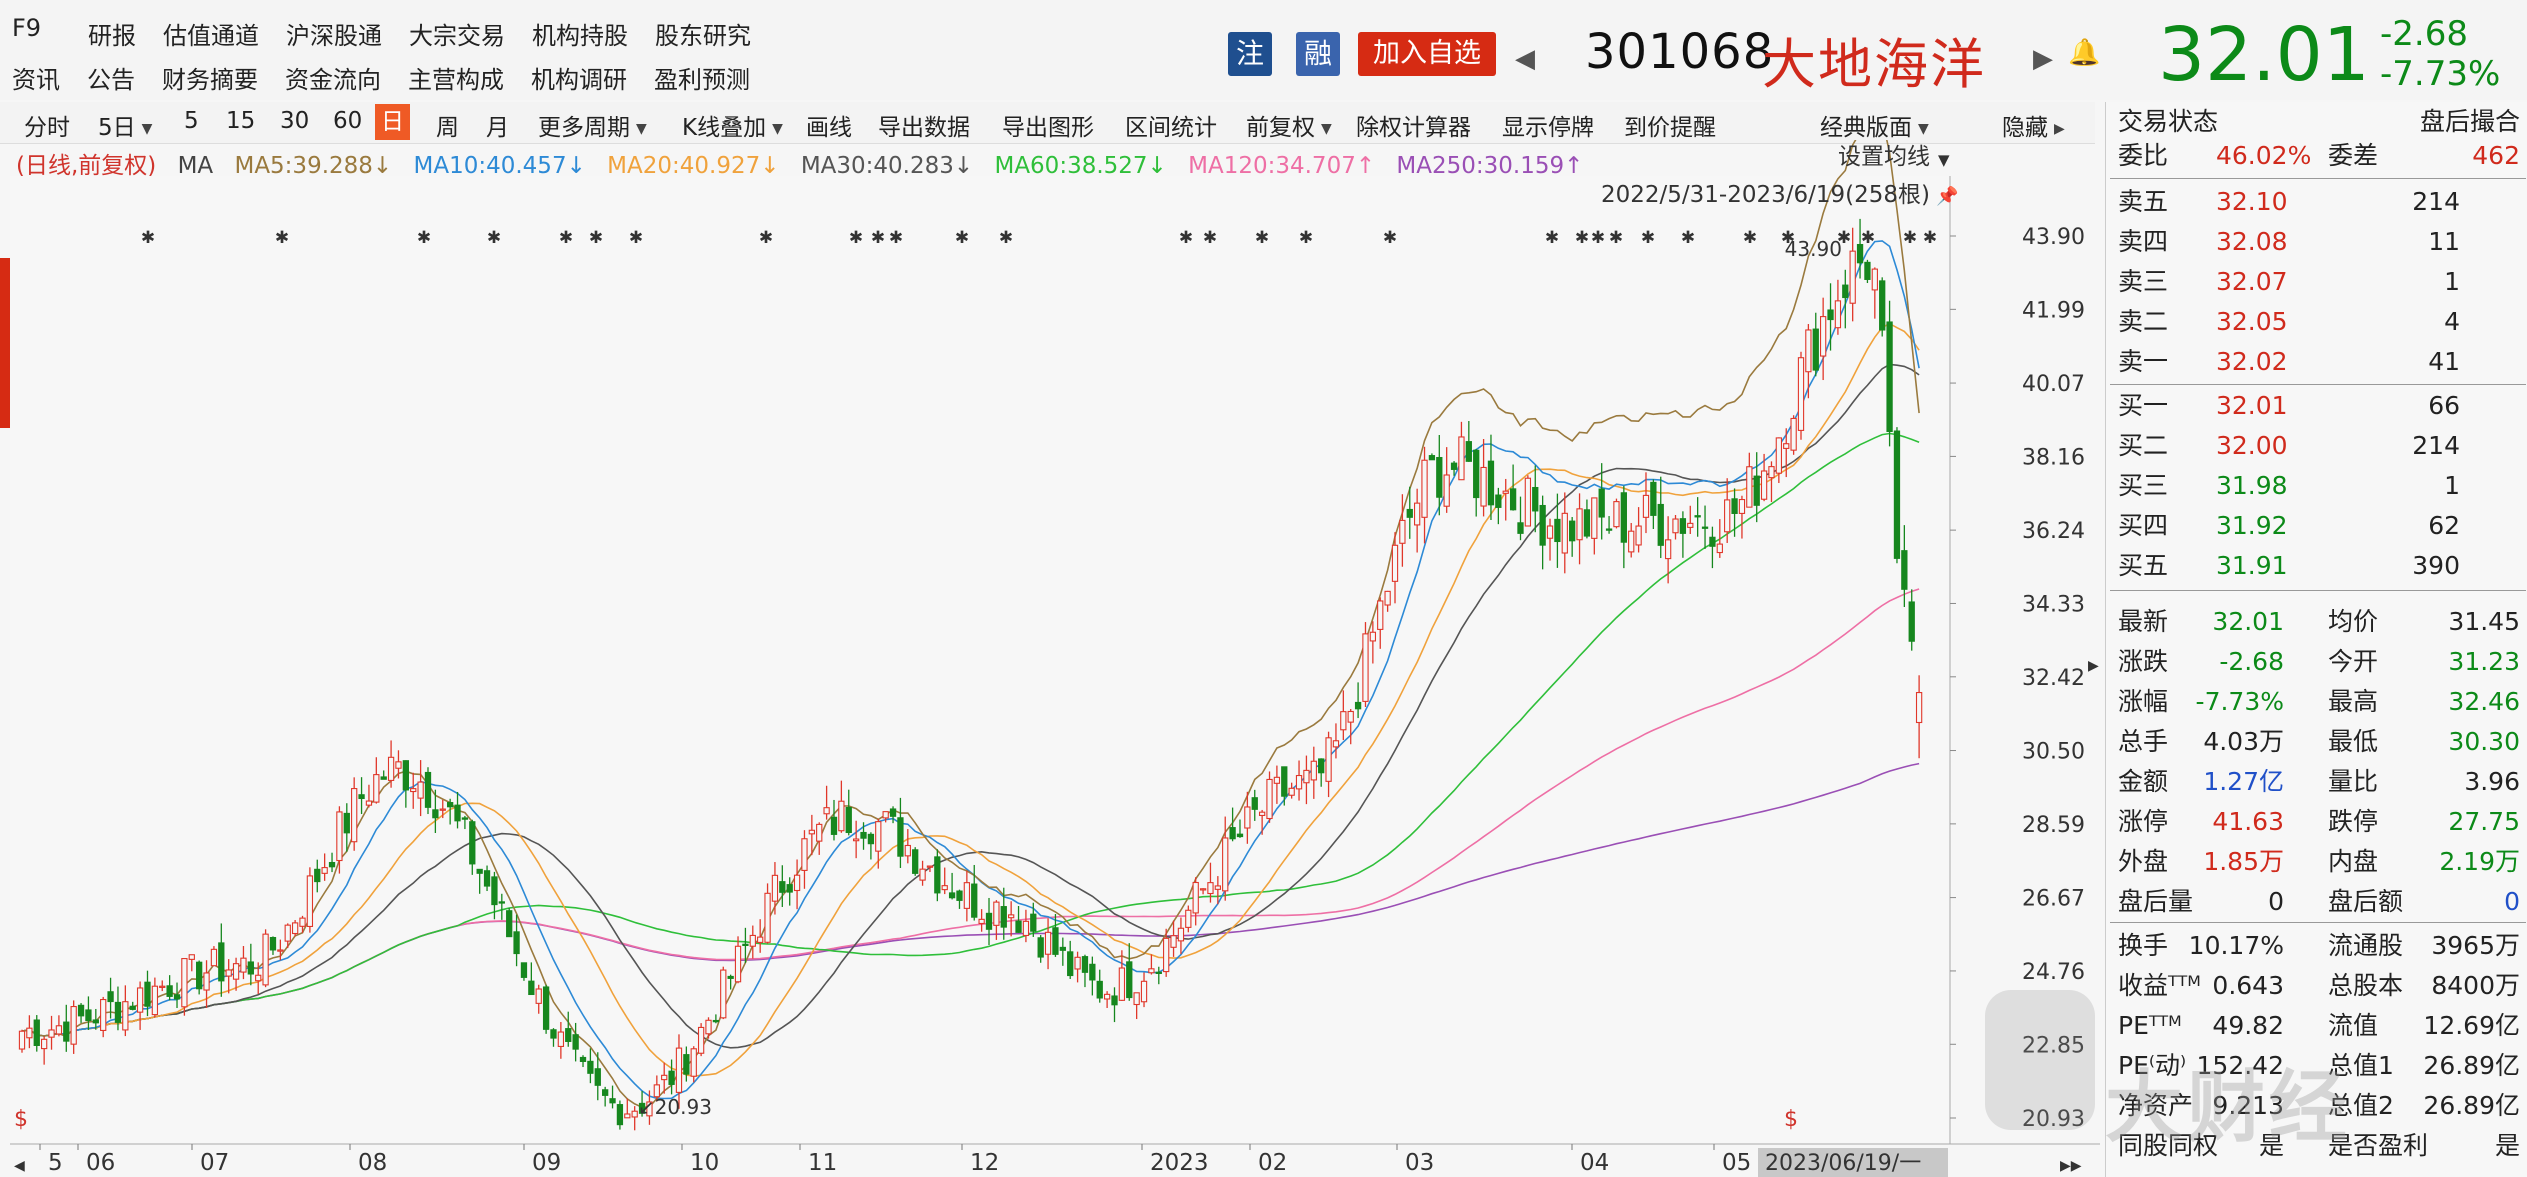  I want to click on sell-level-price: 32.05, so click(2252, 321).